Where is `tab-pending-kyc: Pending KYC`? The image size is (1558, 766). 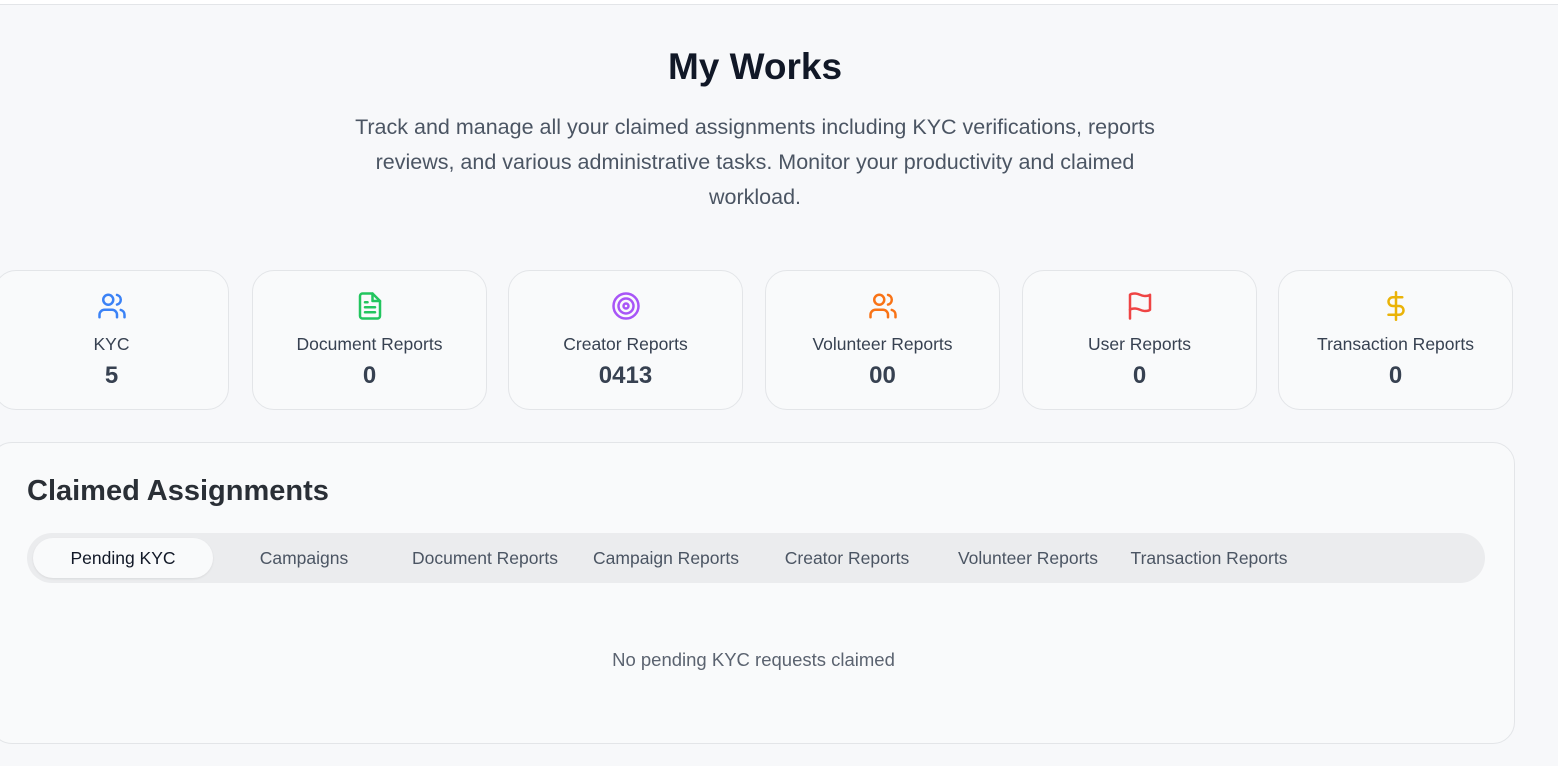 tab-pending-kyc: Pending KYC is located at coordinates (123, 558).